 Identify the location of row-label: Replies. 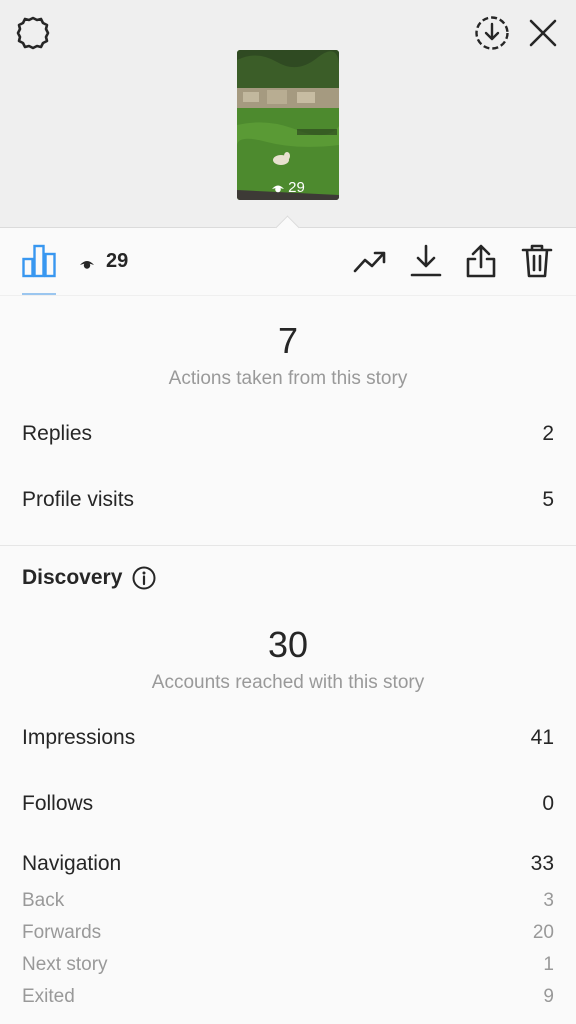
(57, 433).